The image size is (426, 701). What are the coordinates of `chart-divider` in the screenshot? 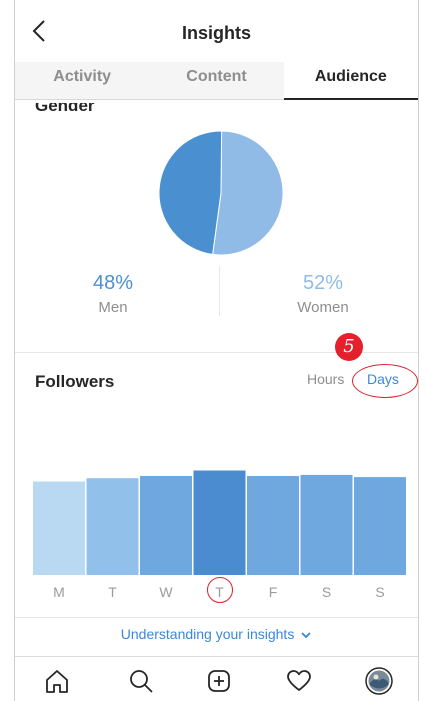 It's located at (216, 617).